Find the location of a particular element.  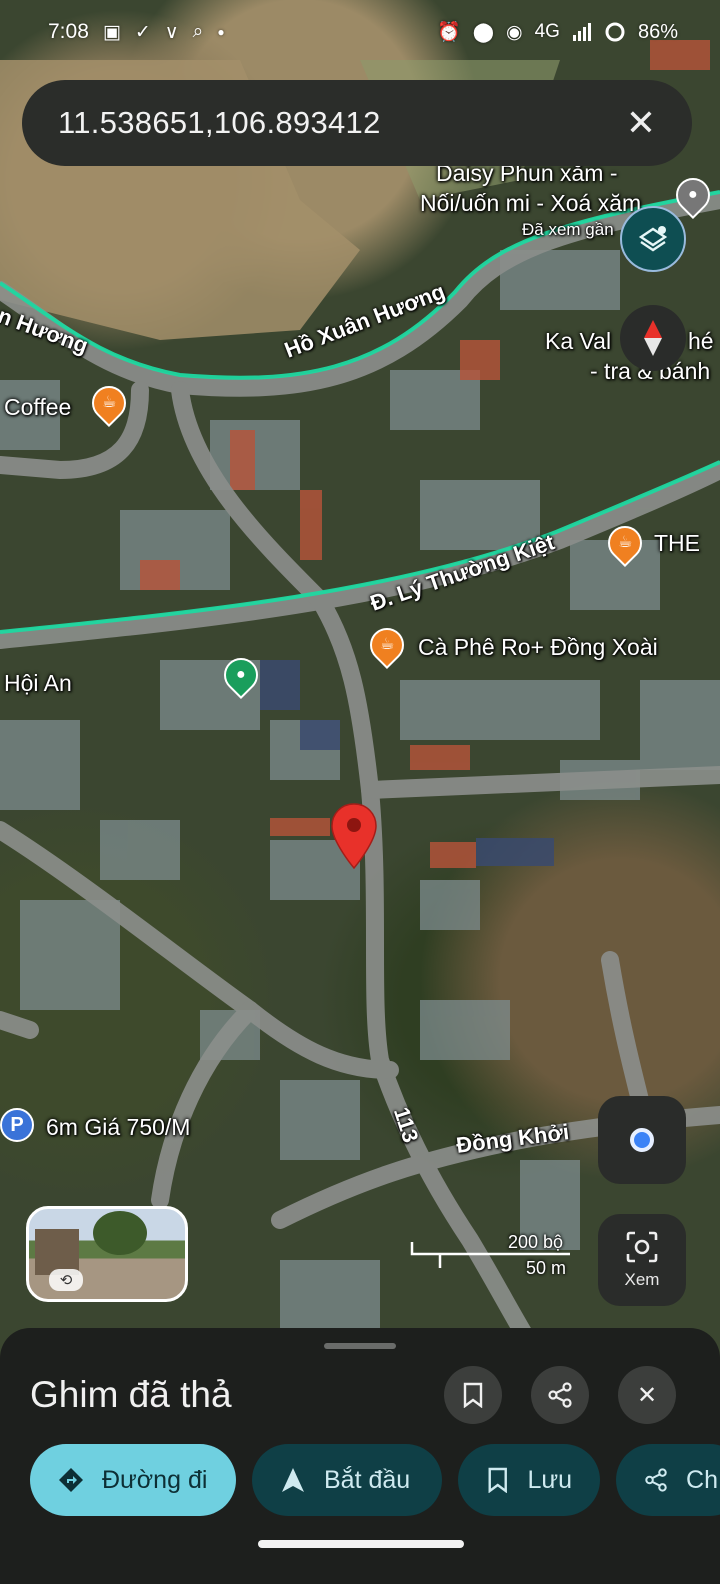

poi-label-ca-phe-ro: Cà Phê Ro+ Đồng Xoài is located at coordinates (538, 647).